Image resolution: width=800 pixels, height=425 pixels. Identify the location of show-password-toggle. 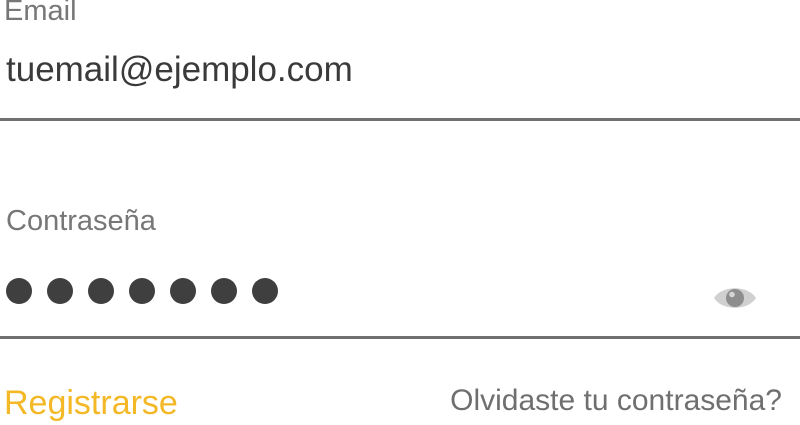
(735, 298).